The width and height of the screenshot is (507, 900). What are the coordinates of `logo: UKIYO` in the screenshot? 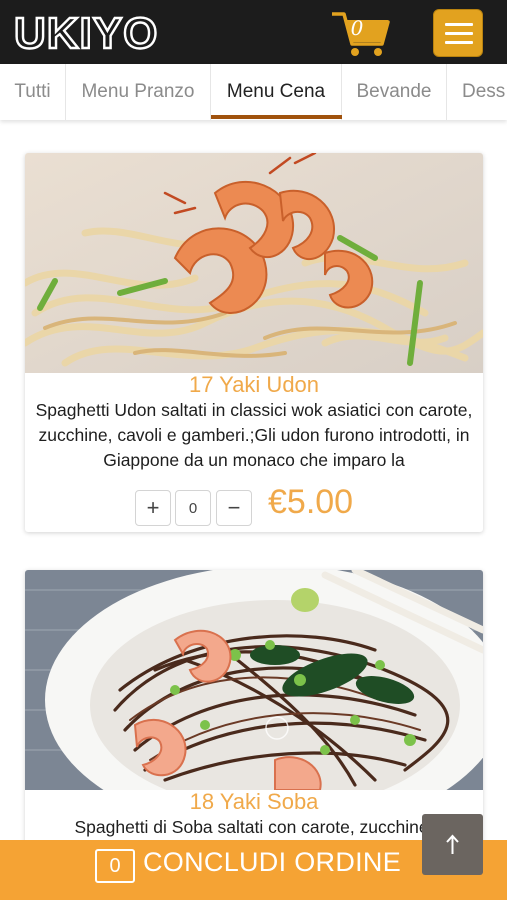 It's located at (109, 33).